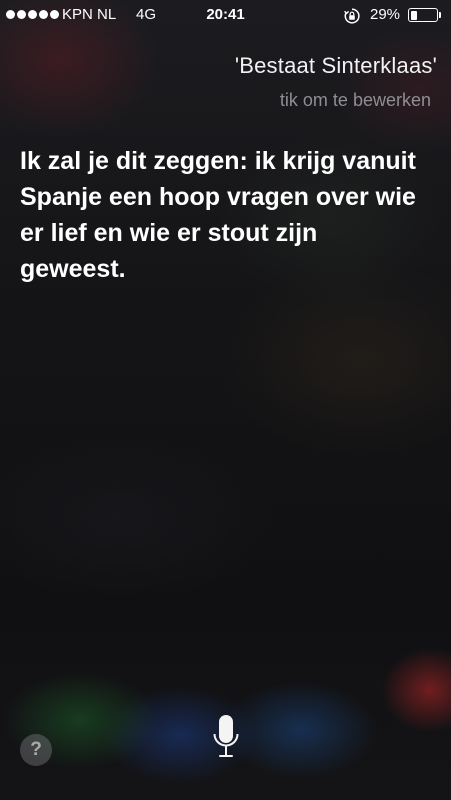  I want to click on microphone-button, so click(226, 738).